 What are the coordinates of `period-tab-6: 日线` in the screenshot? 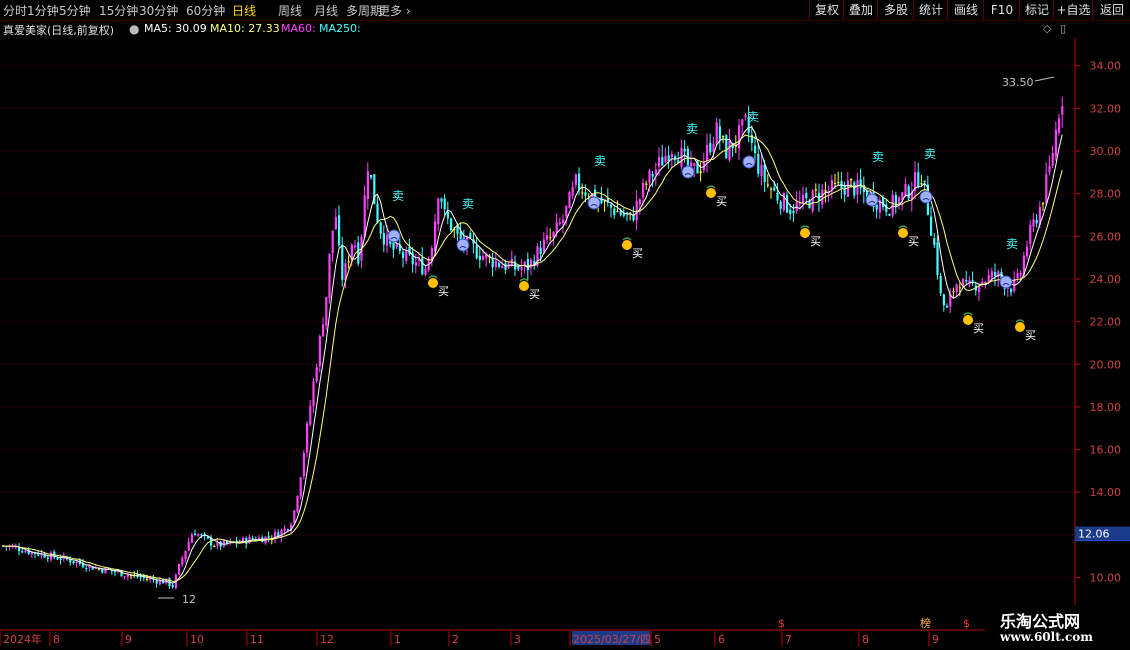 It's located at (244, 10).